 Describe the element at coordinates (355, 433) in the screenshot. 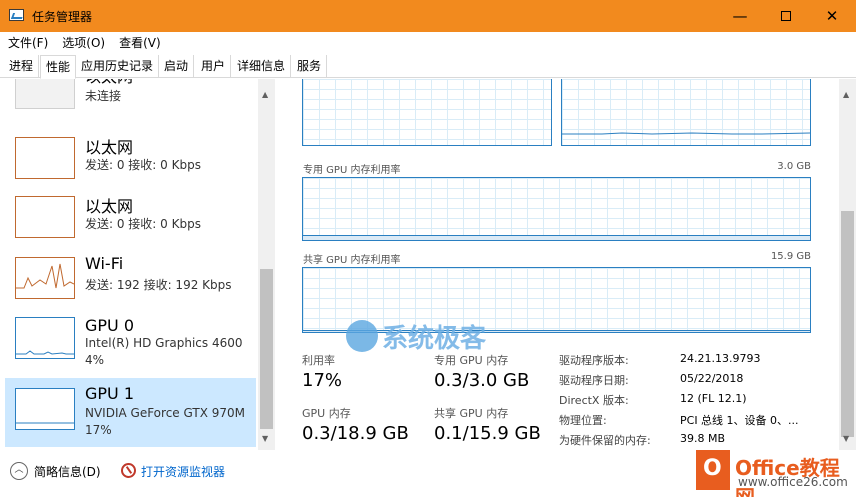

I see `gpu-mem-value: 0.3/18.9 GB` at that location.